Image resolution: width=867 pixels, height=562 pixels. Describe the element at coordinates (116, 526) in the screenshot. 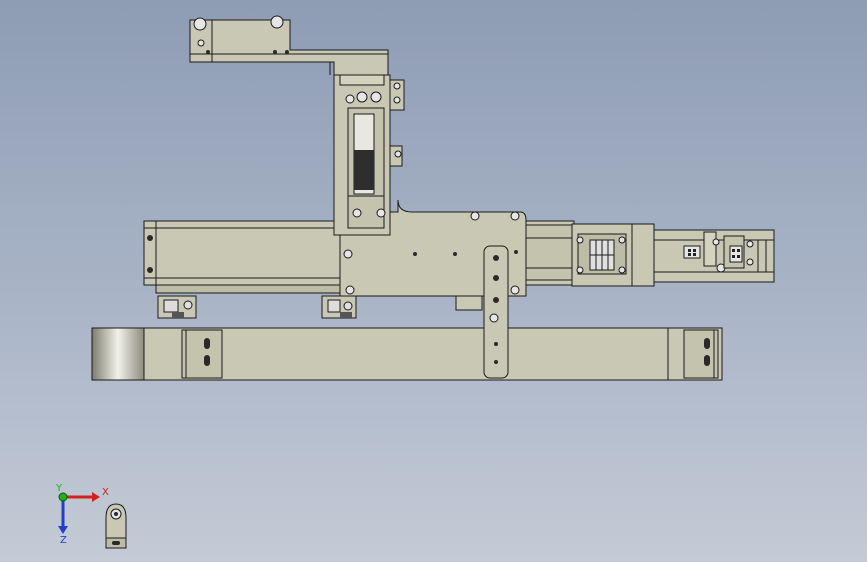

I see `view-preview-icon` at that location.